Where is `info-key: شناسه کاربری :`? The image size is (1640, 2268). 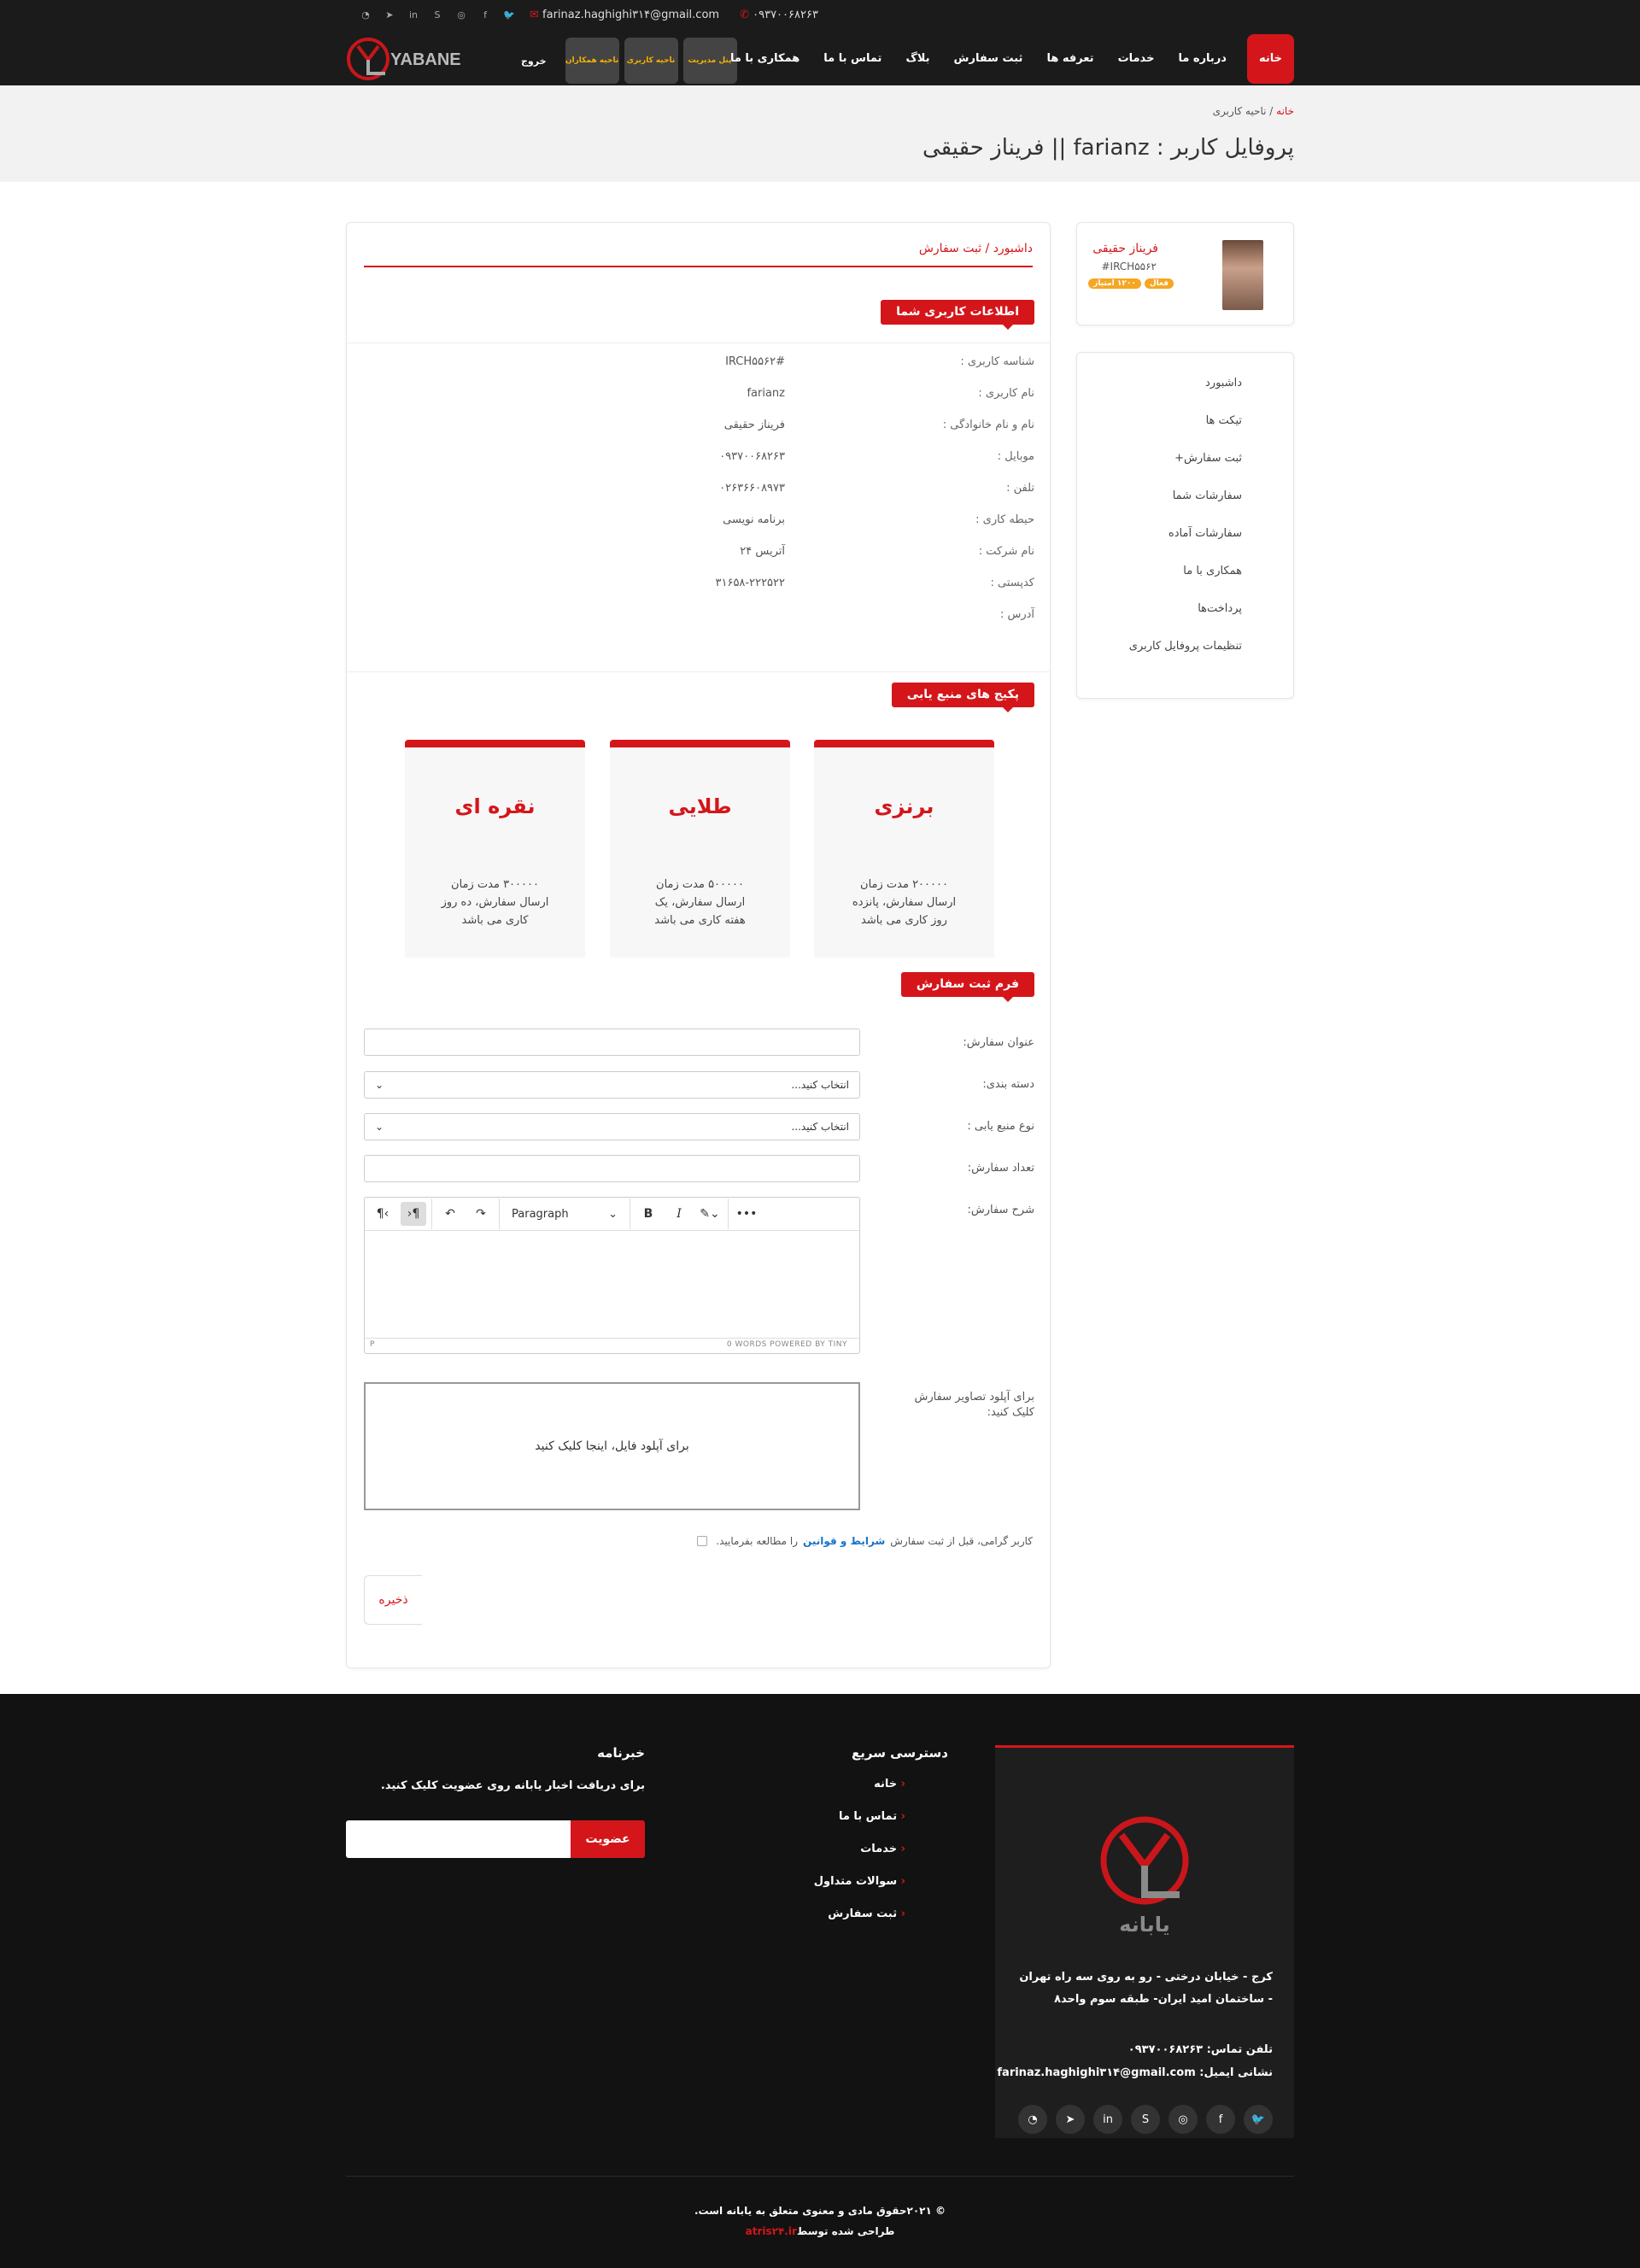 info-key: شناسه کاربری : is located at coordinates (997, 361).